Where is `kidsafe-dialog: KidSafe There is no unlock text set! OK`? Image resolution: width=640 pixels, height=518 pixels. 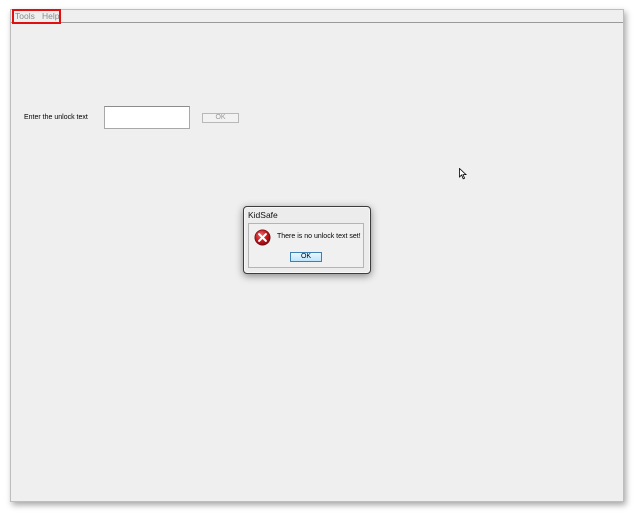 kidsafe-dialog: KidSafe There is no unlock text set! OK is located at coordinates (307, 240).